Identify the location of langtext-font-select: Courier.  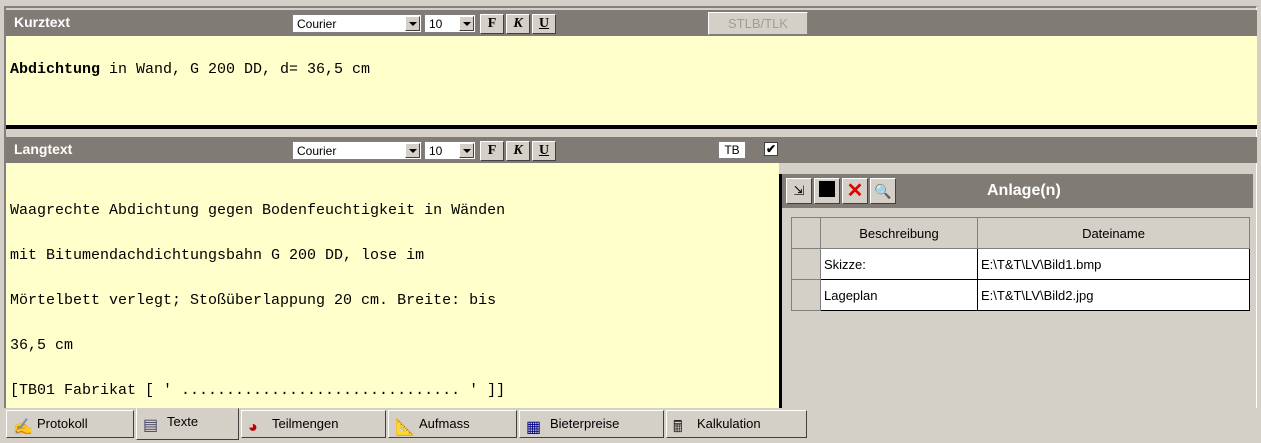
(357, 150).